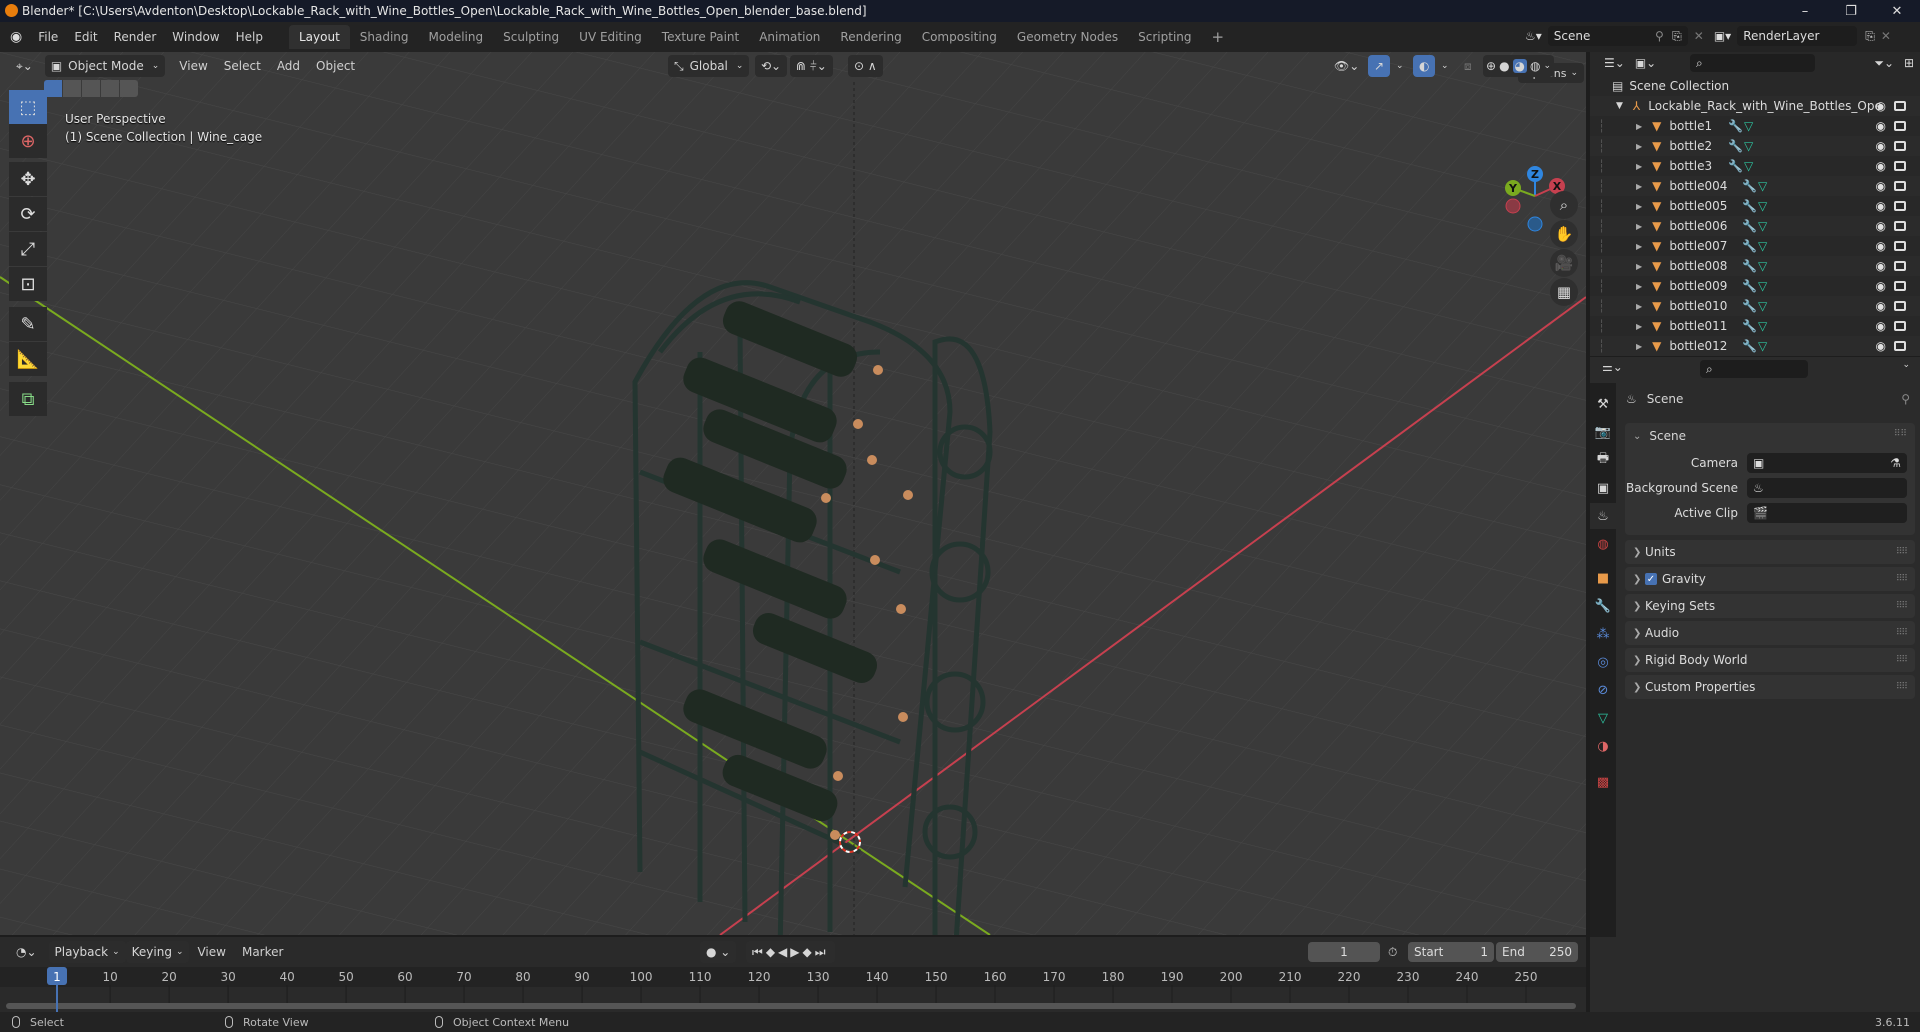 The height and width of the screenshot is (1032, 1920). Describe the element at coordinates (1755, 146) in the screenshot. I see `outliner-object-row: ┆ ▶ ▼ bottle2 🔧 ▽ ◉` at that location.